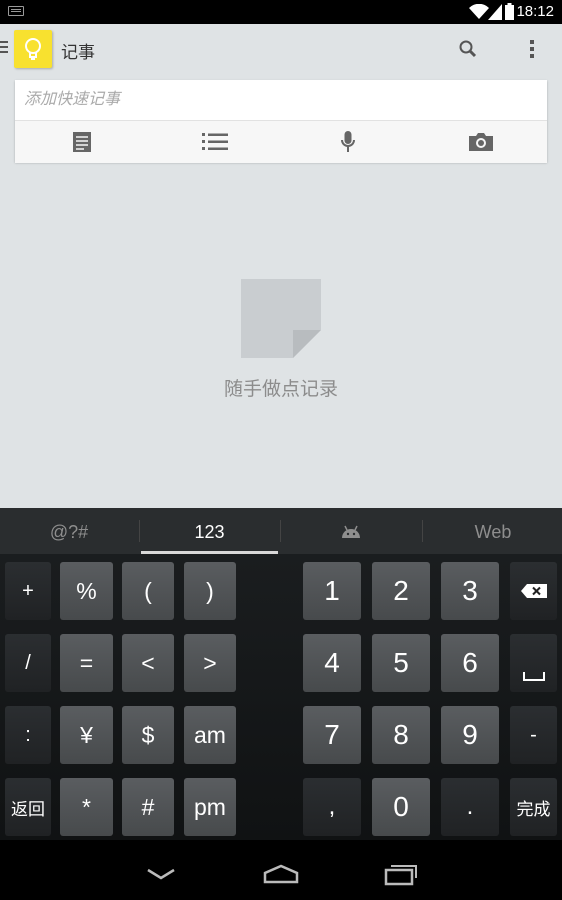 This screenshot has width=562, height=900. I want to click on key-7: 7, so click(332, 735).